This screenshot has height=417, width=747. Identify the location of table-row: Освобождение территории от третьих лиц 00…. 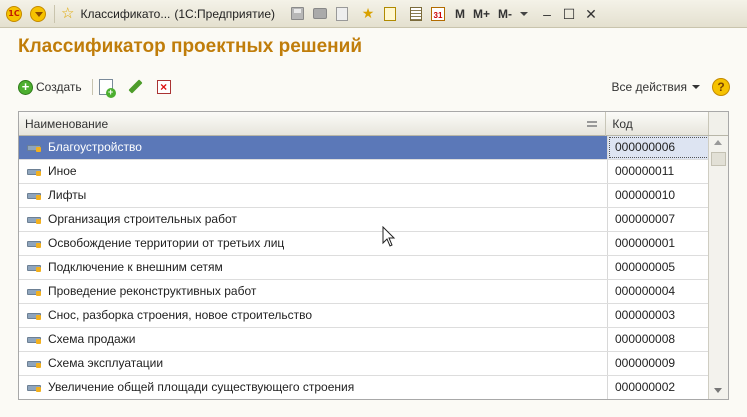
(373, 244).